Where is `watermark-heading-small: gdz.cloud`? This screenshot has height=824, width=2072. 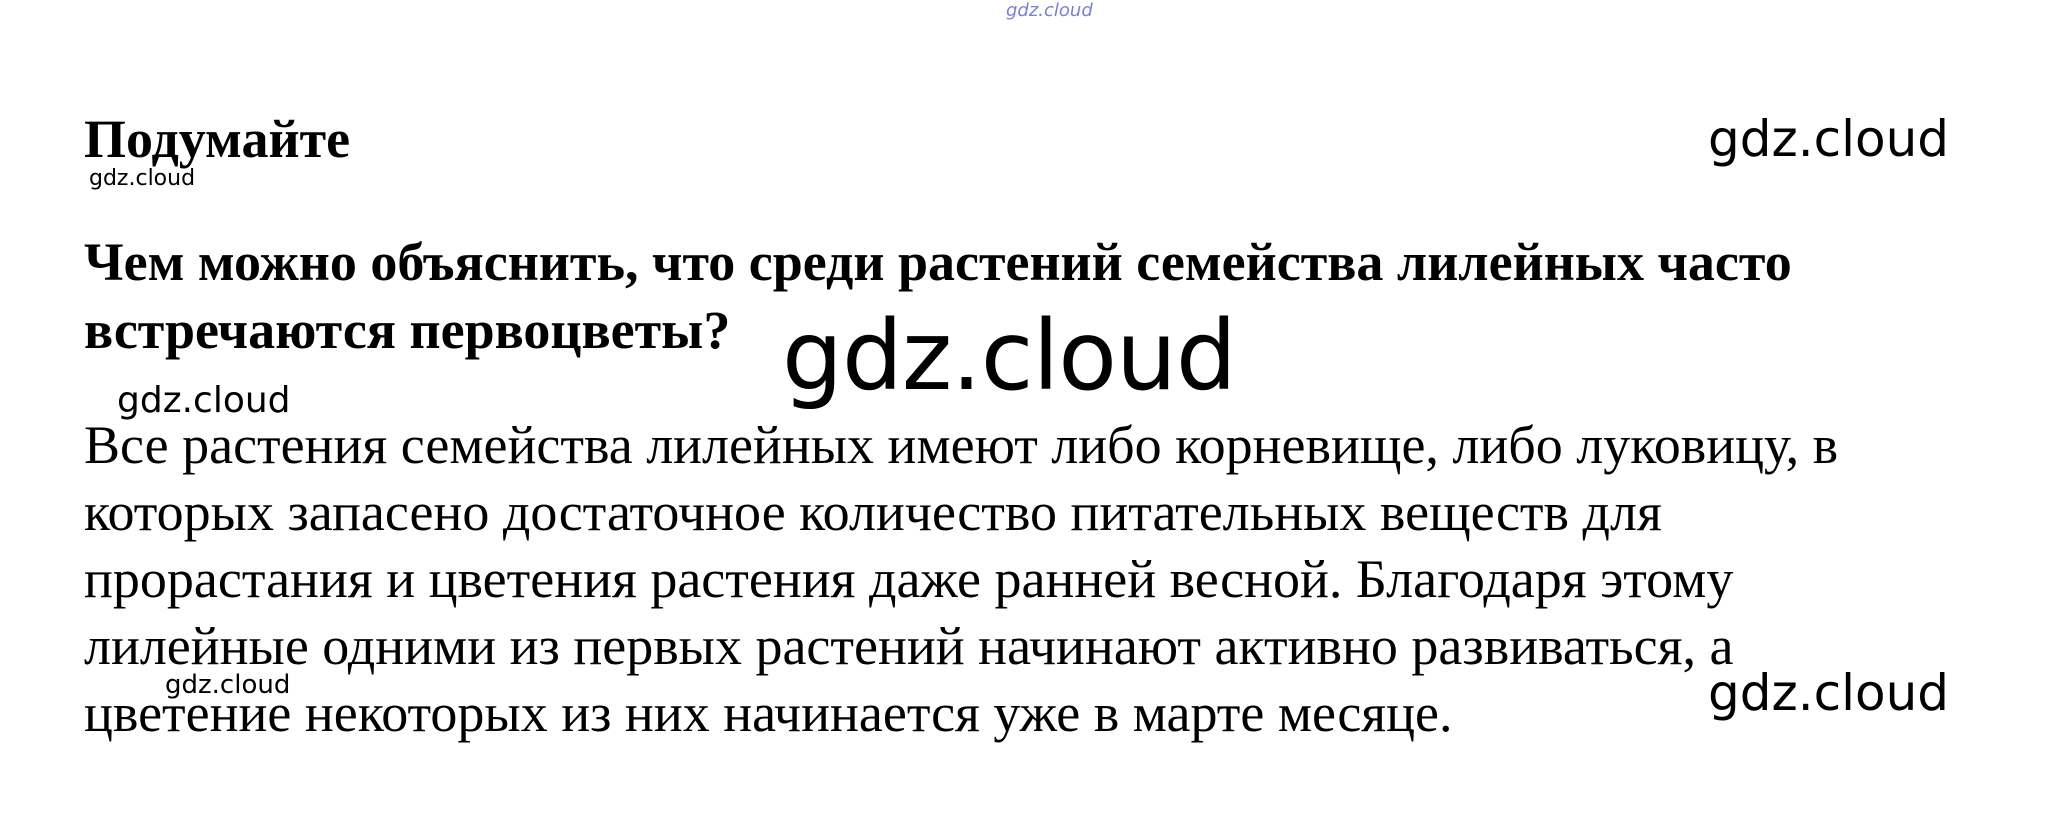
watermark-heading-small: gdz.cloud is located at coordinates (142, 178).